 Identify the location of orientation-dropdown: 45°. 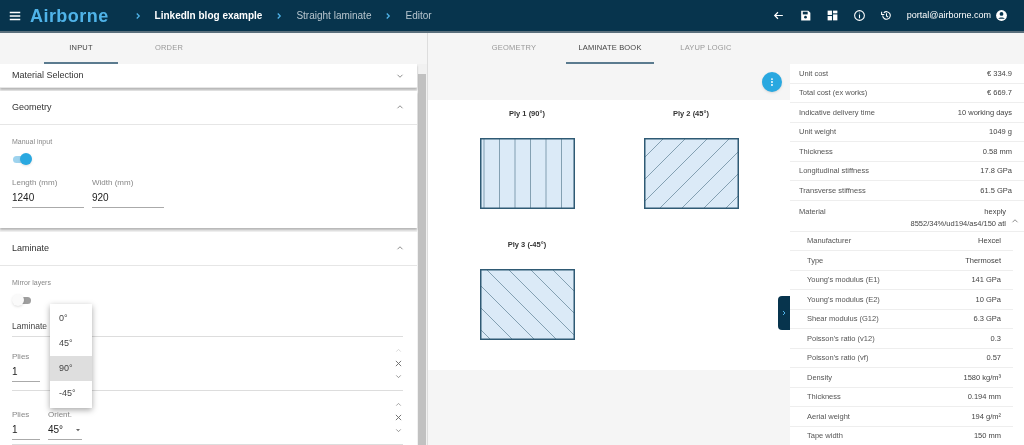
(65, 429).